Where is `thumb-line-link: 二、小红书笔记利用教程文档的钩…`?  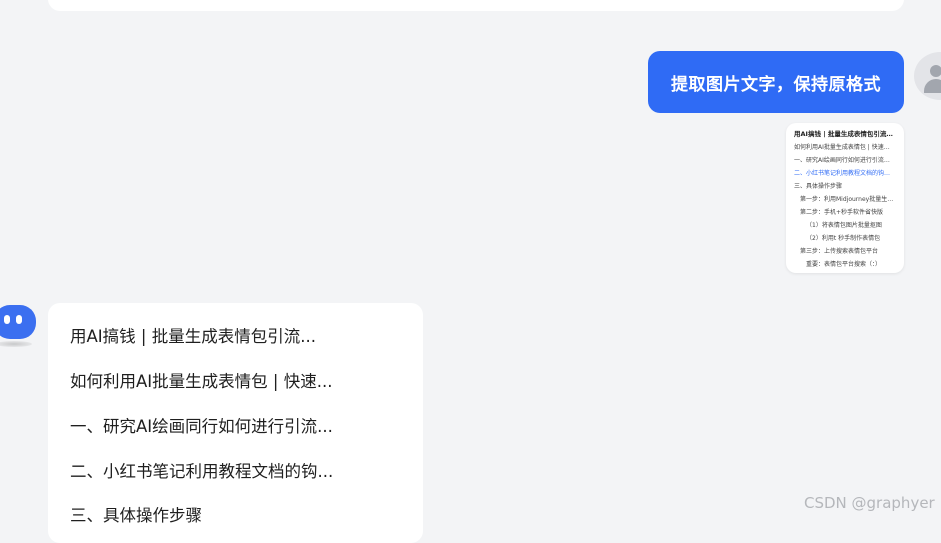
thumb-line-link: 二、小红书笔记利用教程文档的钩… is located at coordinates (842, 173).